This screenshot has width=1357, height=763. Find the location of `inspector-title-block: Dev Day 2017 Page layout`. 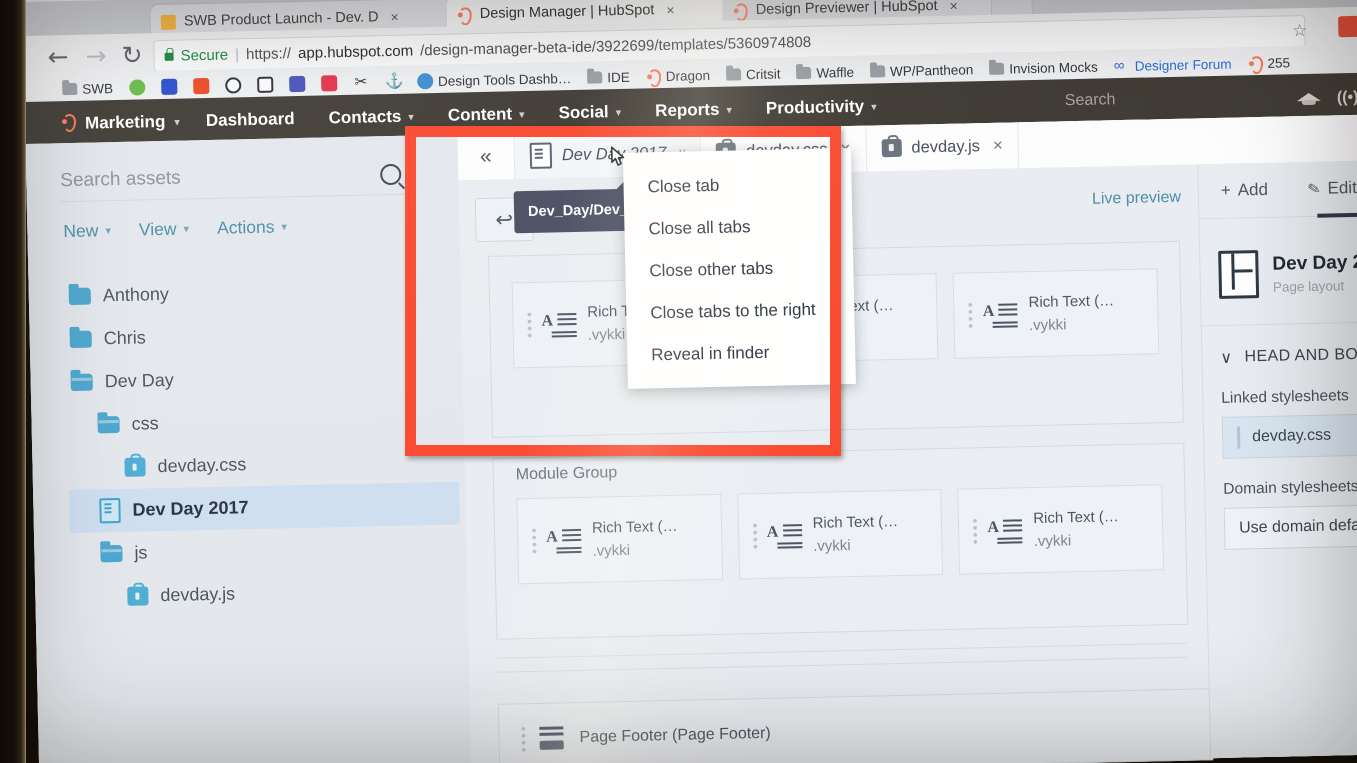

inspector-title-block: Dev Day 2017 Page layout is located at coordinates (1314, 273).